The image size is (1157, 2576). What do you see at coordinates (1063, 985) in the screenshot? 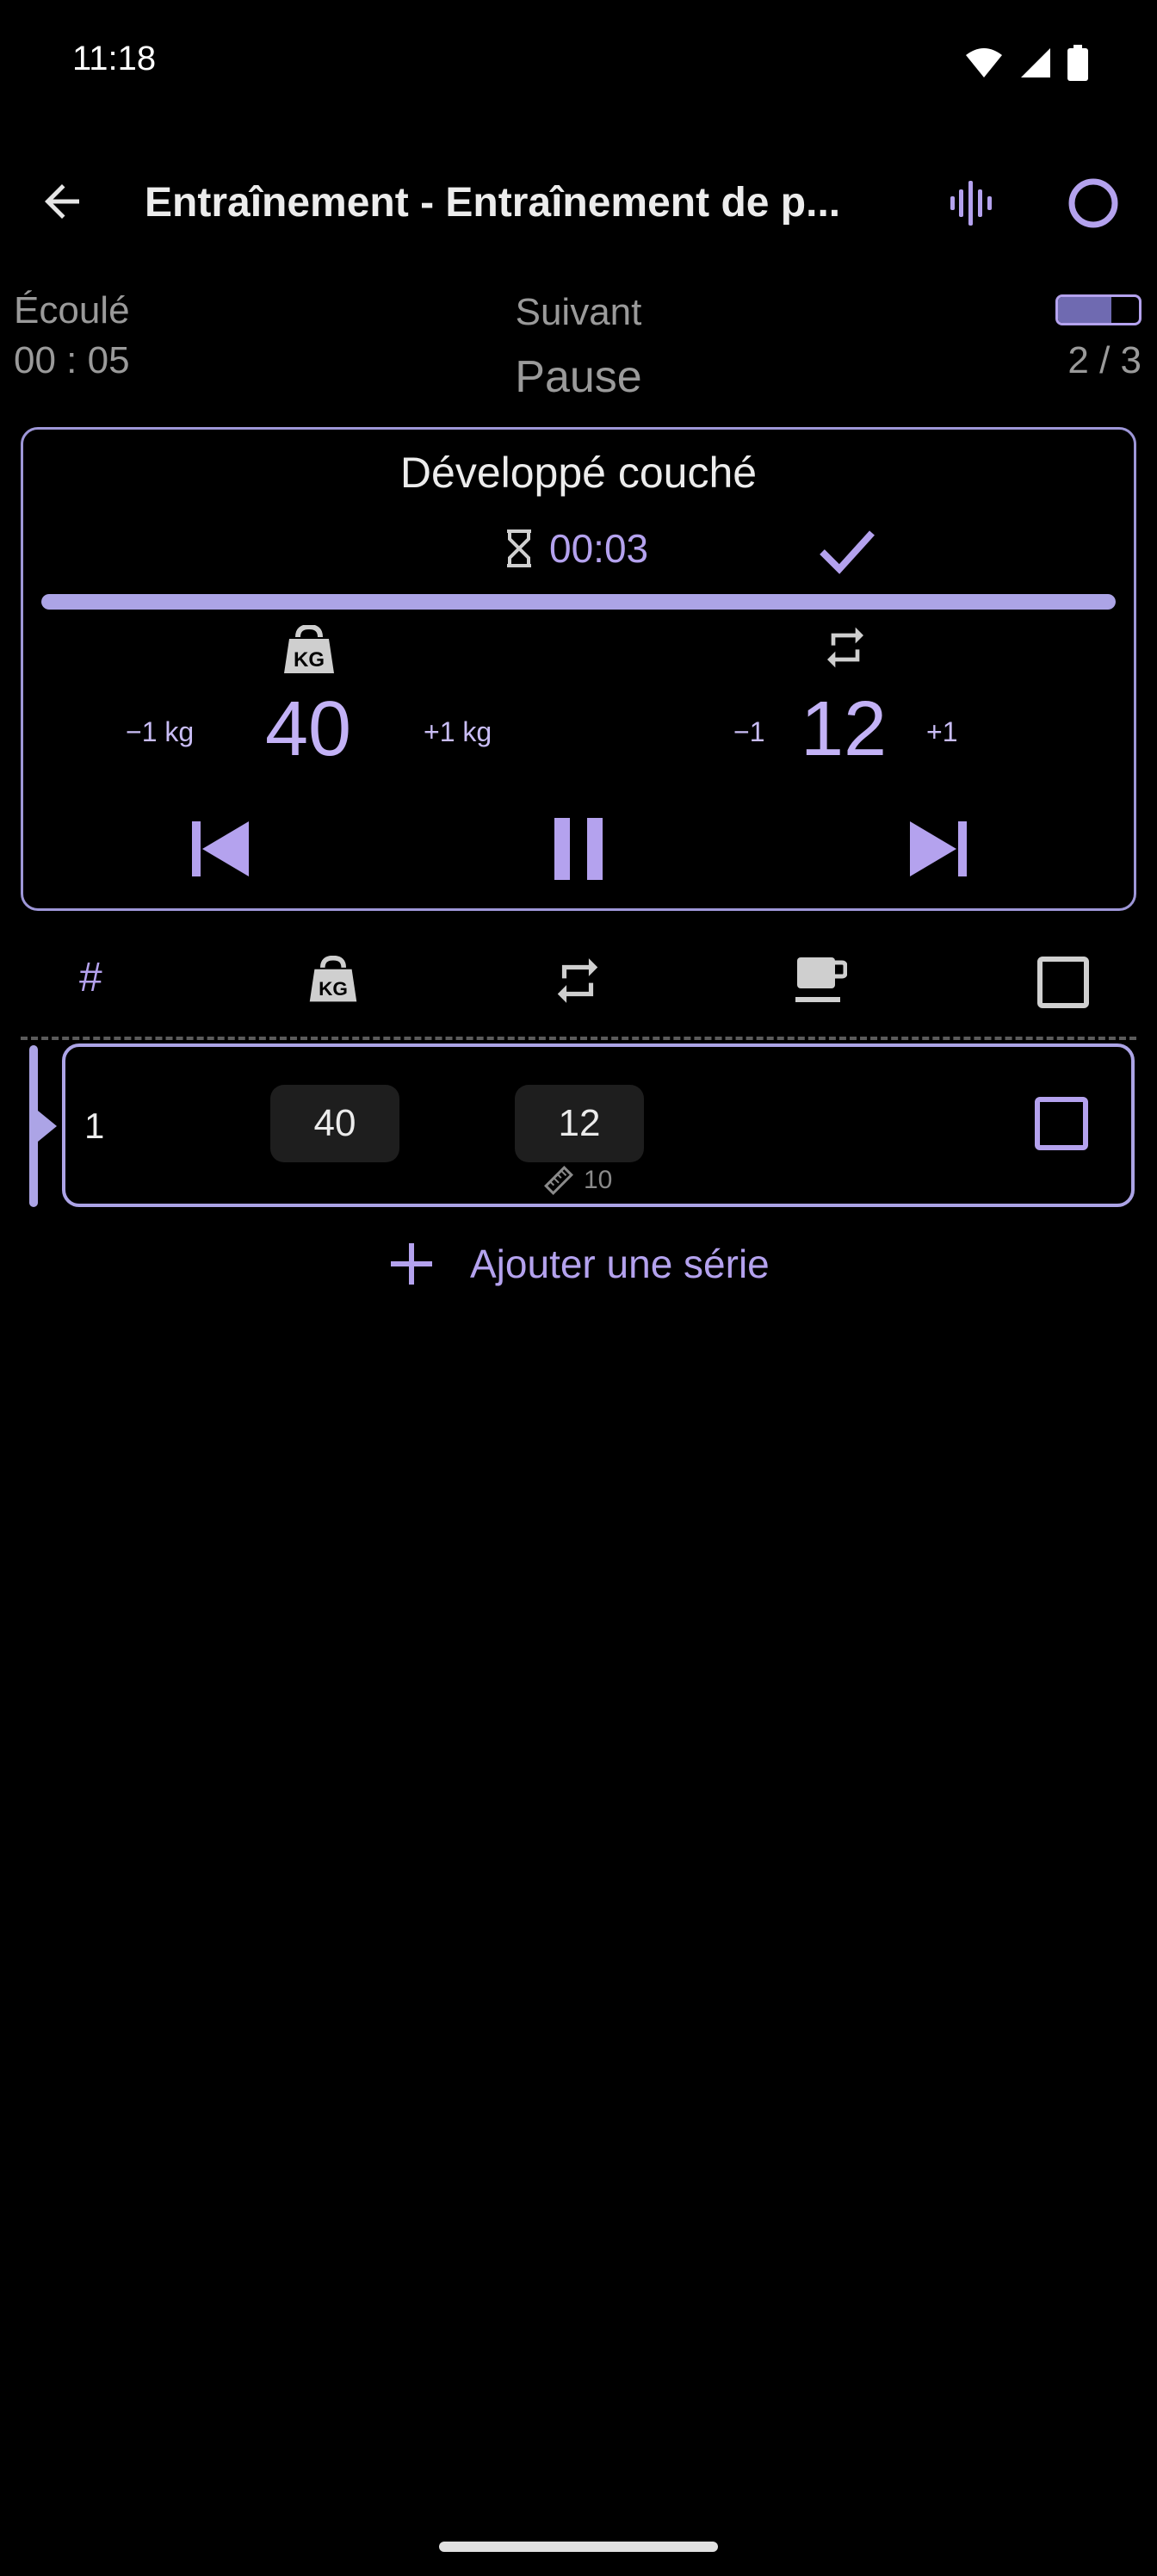
I see `column-done-checkbox` at bounding box center [1063, 985].